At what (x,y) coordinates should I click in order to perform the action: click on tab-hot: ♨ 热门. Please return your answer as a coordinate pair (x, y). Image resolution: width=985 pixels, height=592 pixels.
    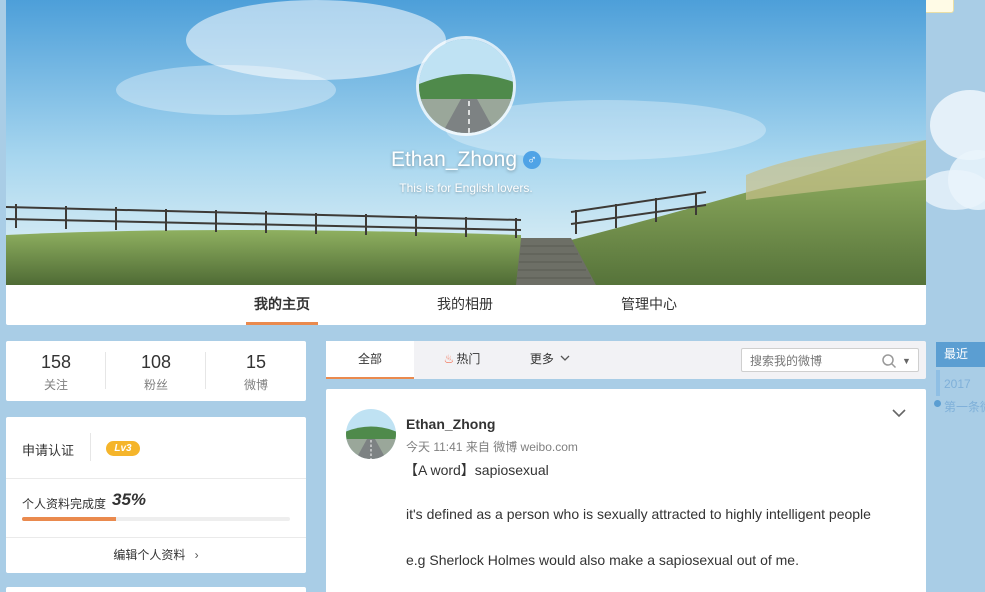
    Looking at the image, I should click on (462, 360).